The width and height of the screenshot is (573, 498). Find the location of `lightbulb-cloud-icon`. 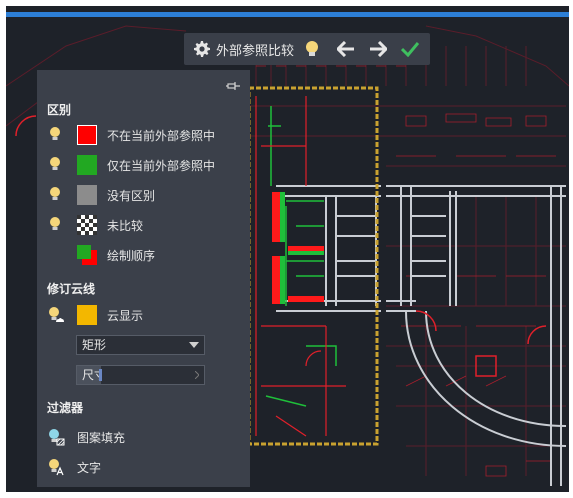

lightbulb-cloud-icon is located at coordinates (55, 315).